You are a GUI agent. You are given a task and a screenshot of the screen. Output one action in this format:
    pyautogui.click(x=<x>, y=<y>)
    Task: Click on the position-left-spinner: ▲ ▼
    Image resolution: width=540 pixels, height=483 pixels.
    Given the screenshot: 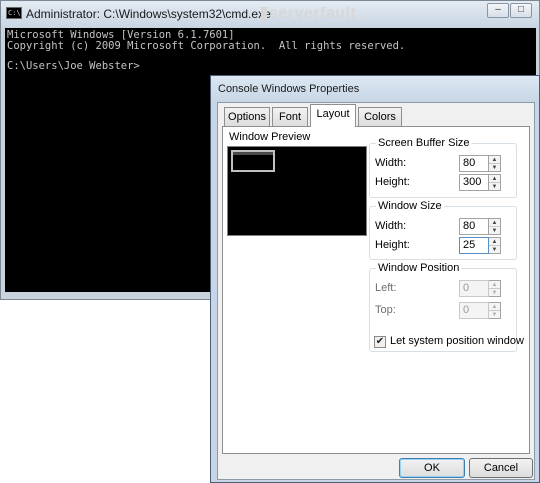 What is the action you would take?
    pyautogui.click(x=495, y=288)
    